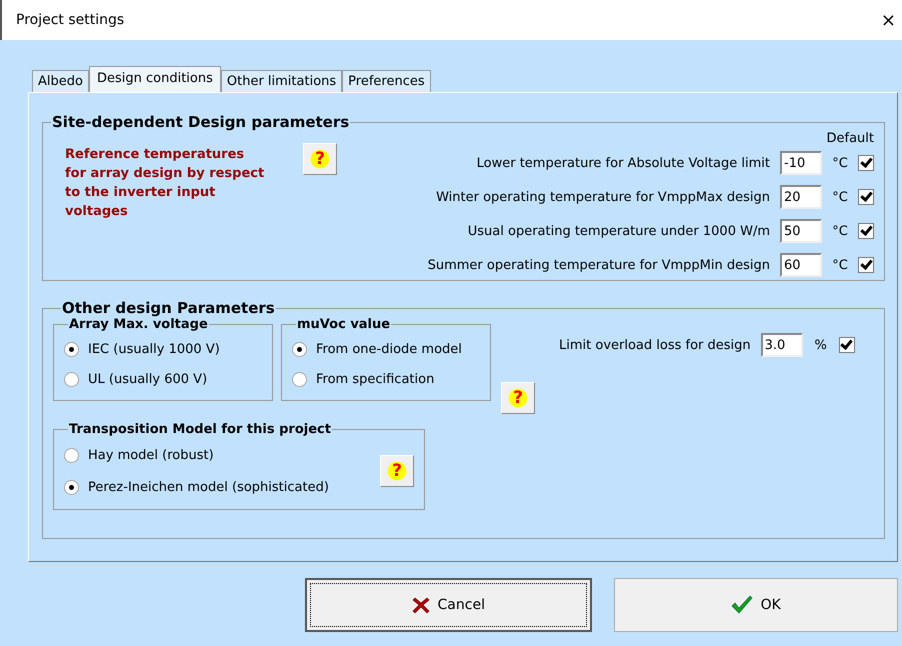 This screenshot has height=646, width=902. I want to click on input-field: 20, so click(801, 197).